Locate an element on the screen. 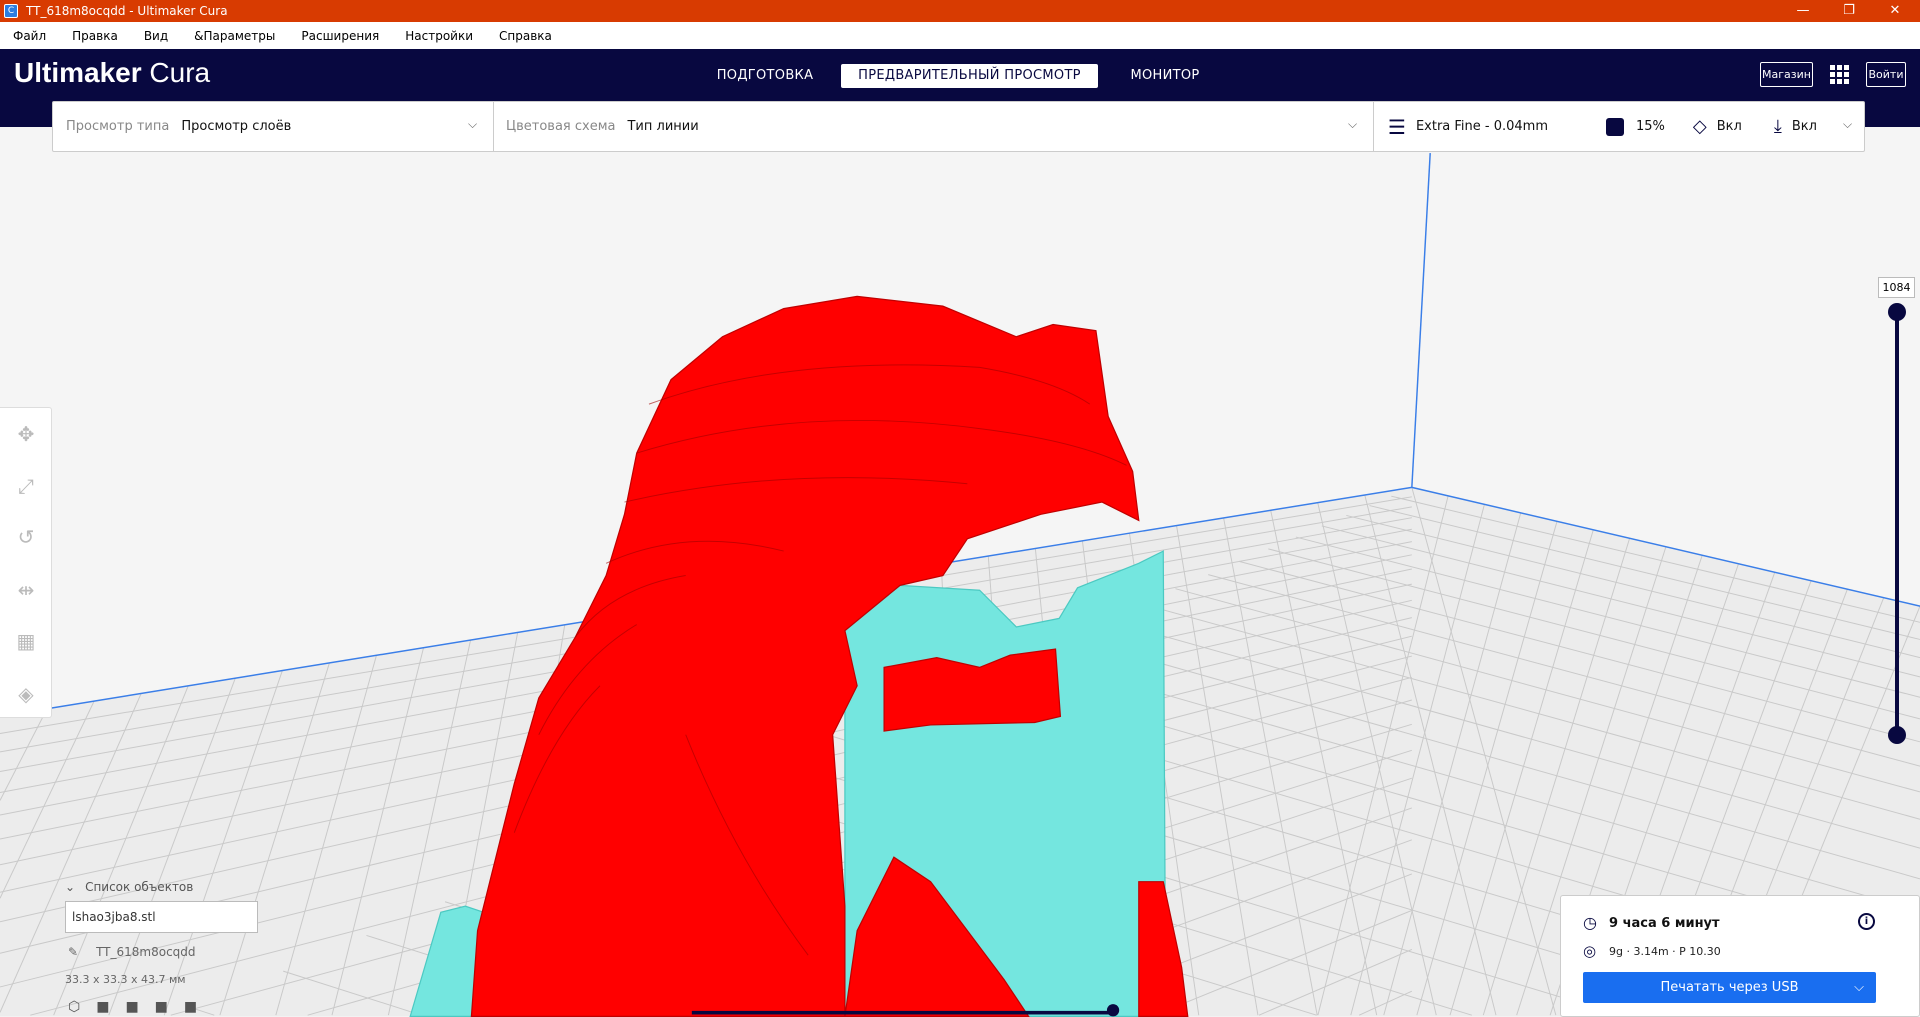 Image resolution: width=1920 pixels, height=1017 pixels. marketplace-button: Магазин is located at coordinates (1786, 74).